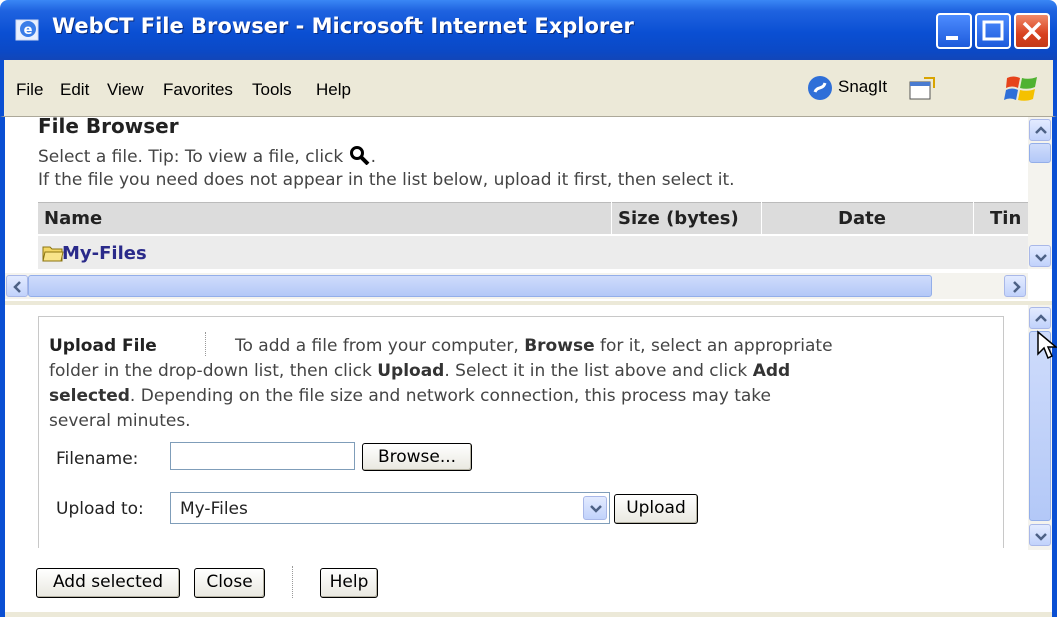 The image size is (1057, 617). Describe the element at coordinates (333, 90) in the screenshot. I see `menu-help: Help` at that location.